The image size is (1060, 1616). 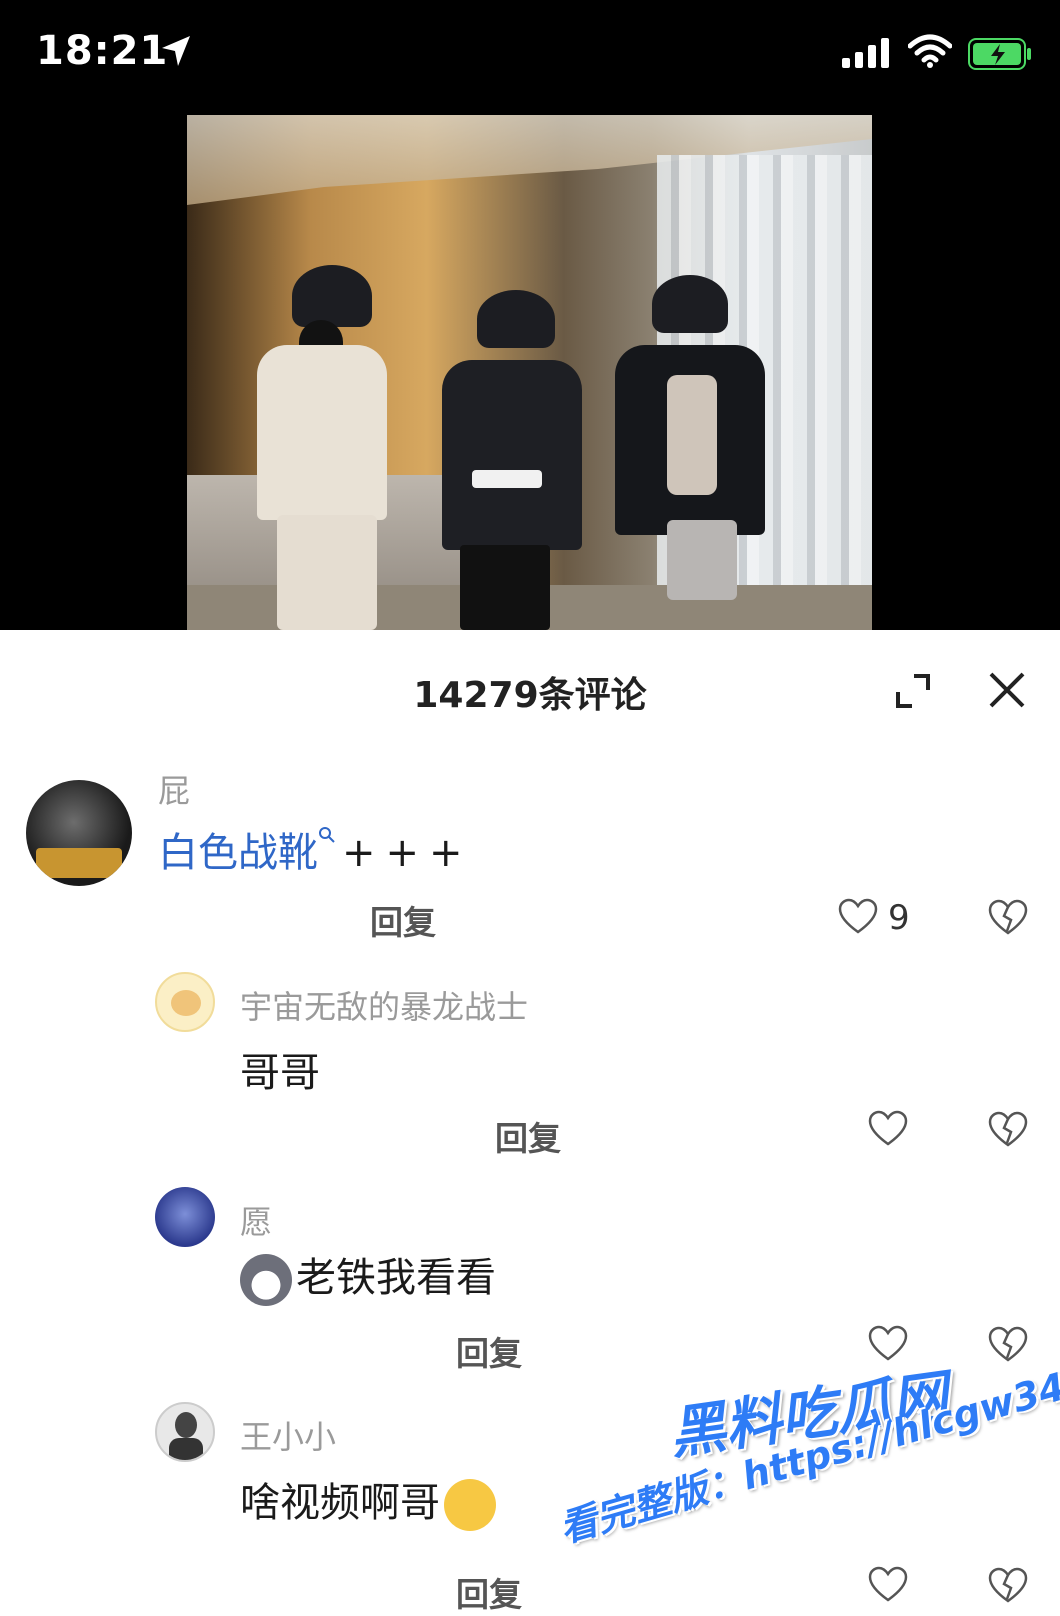 I want to click on crying-emoji-icon, so click(x=470, y=1505).